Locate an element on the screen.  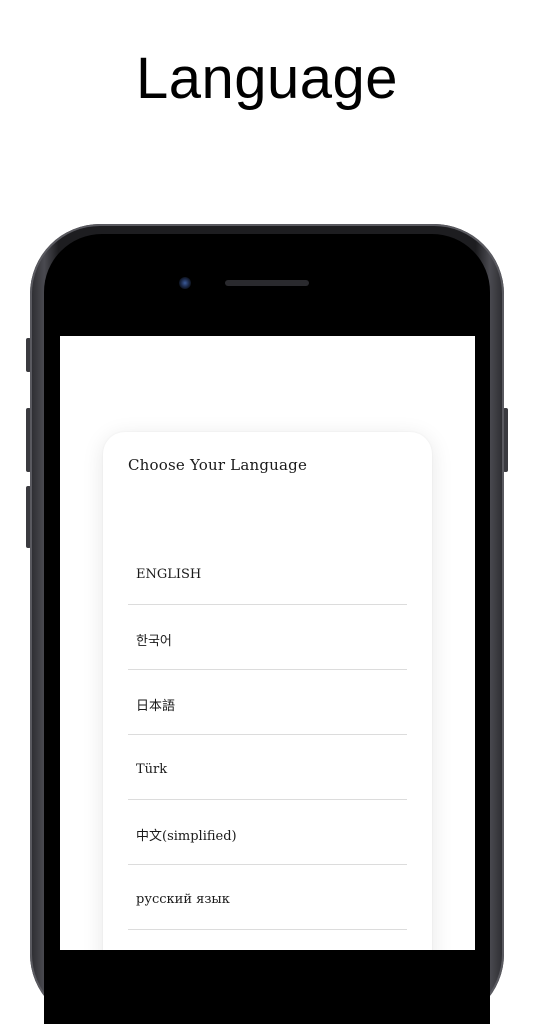
language-option-label: ENGLISH is located at coordinates (169, 574).